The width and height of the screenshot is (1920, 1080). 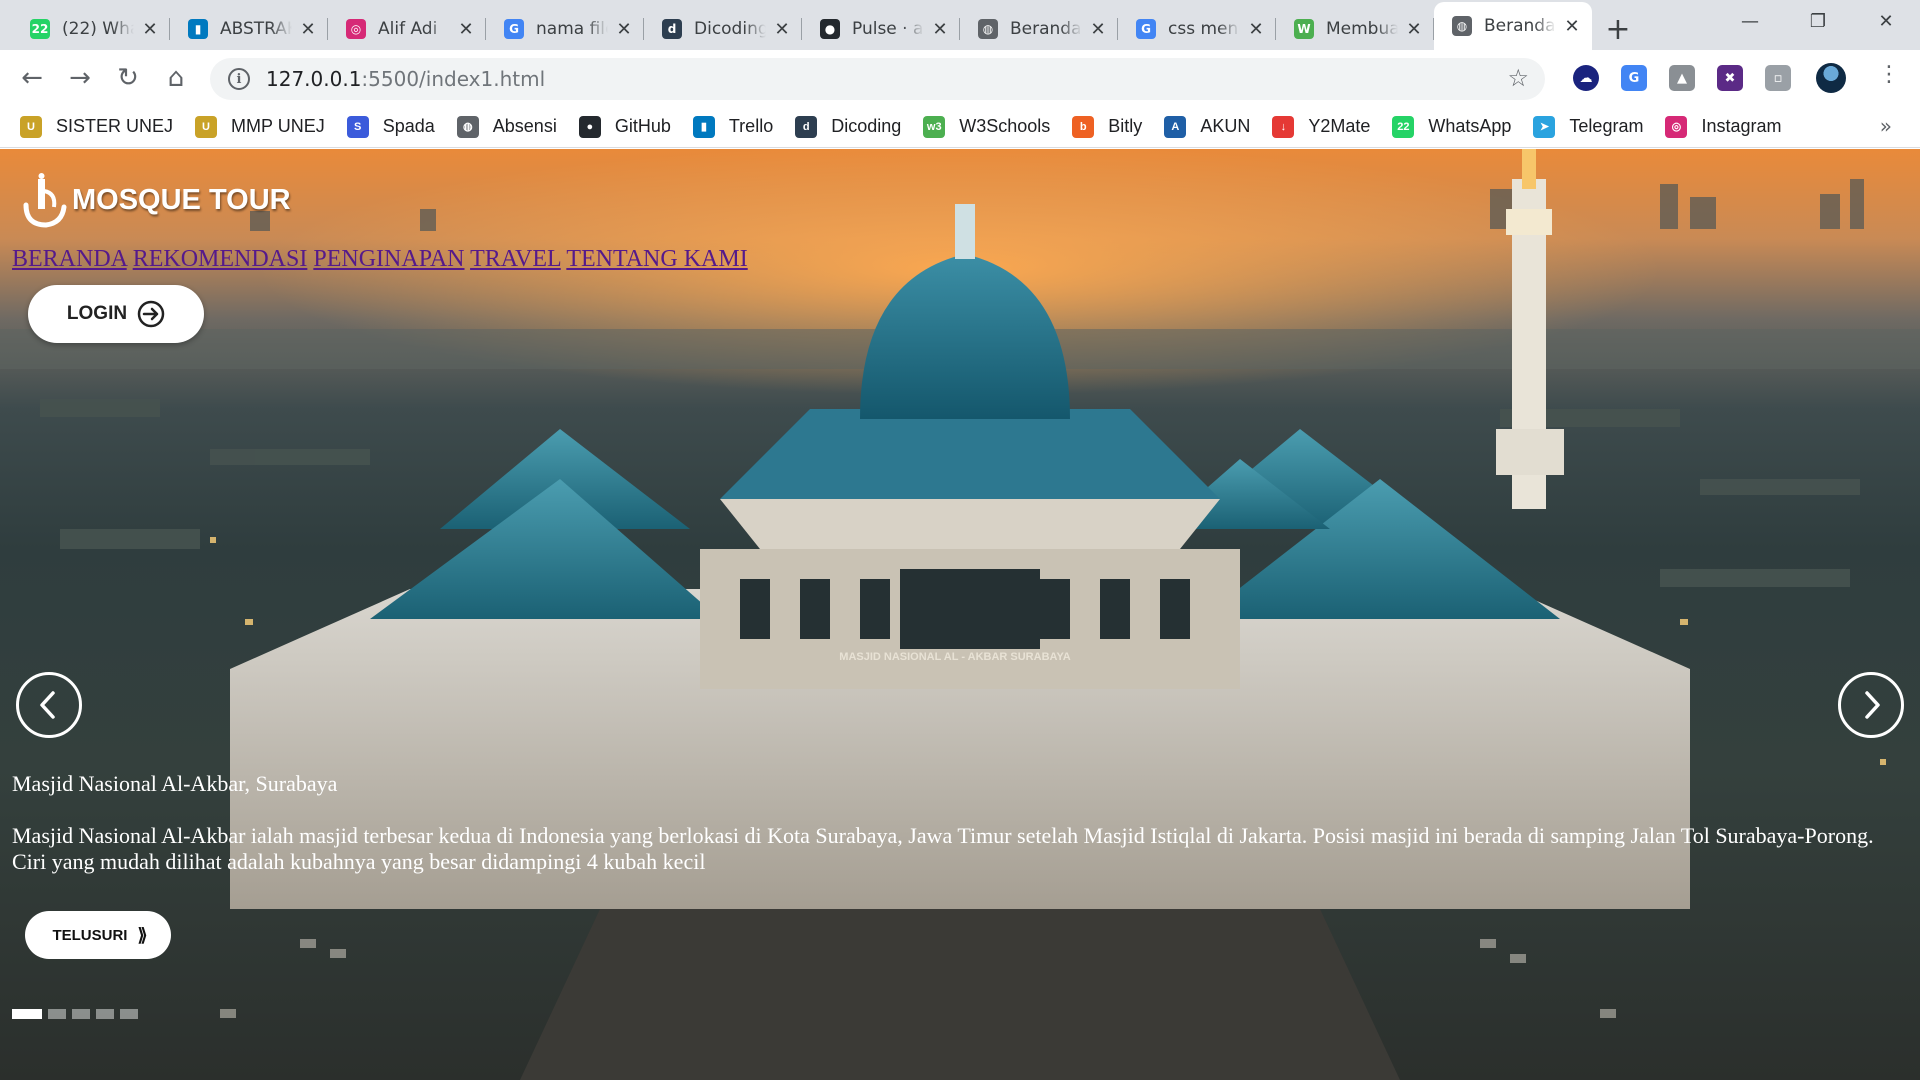 I want to click on address-bar: i 127.0.0.1:5500/index1.html ☆, so click(x=877, y=79).